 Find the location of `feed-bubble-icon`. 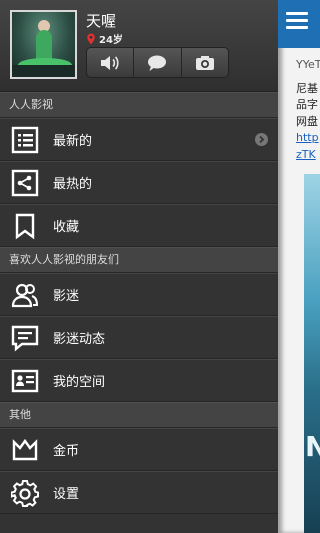

feed-bubble-icon is located at coordinates (25, 338).